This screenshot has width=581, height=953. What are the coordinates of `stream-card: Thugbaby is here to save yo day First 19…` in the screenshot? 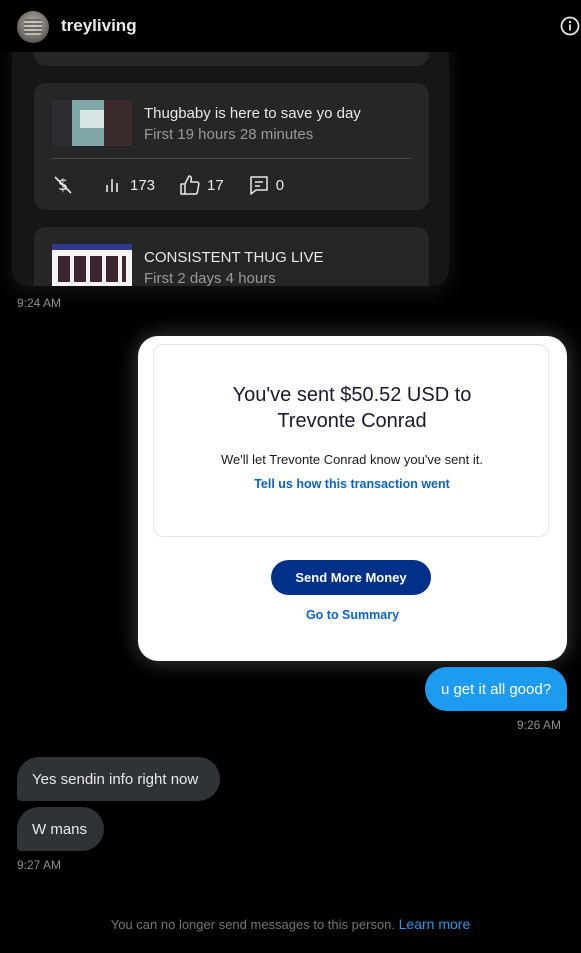 It's located at (231, 146).